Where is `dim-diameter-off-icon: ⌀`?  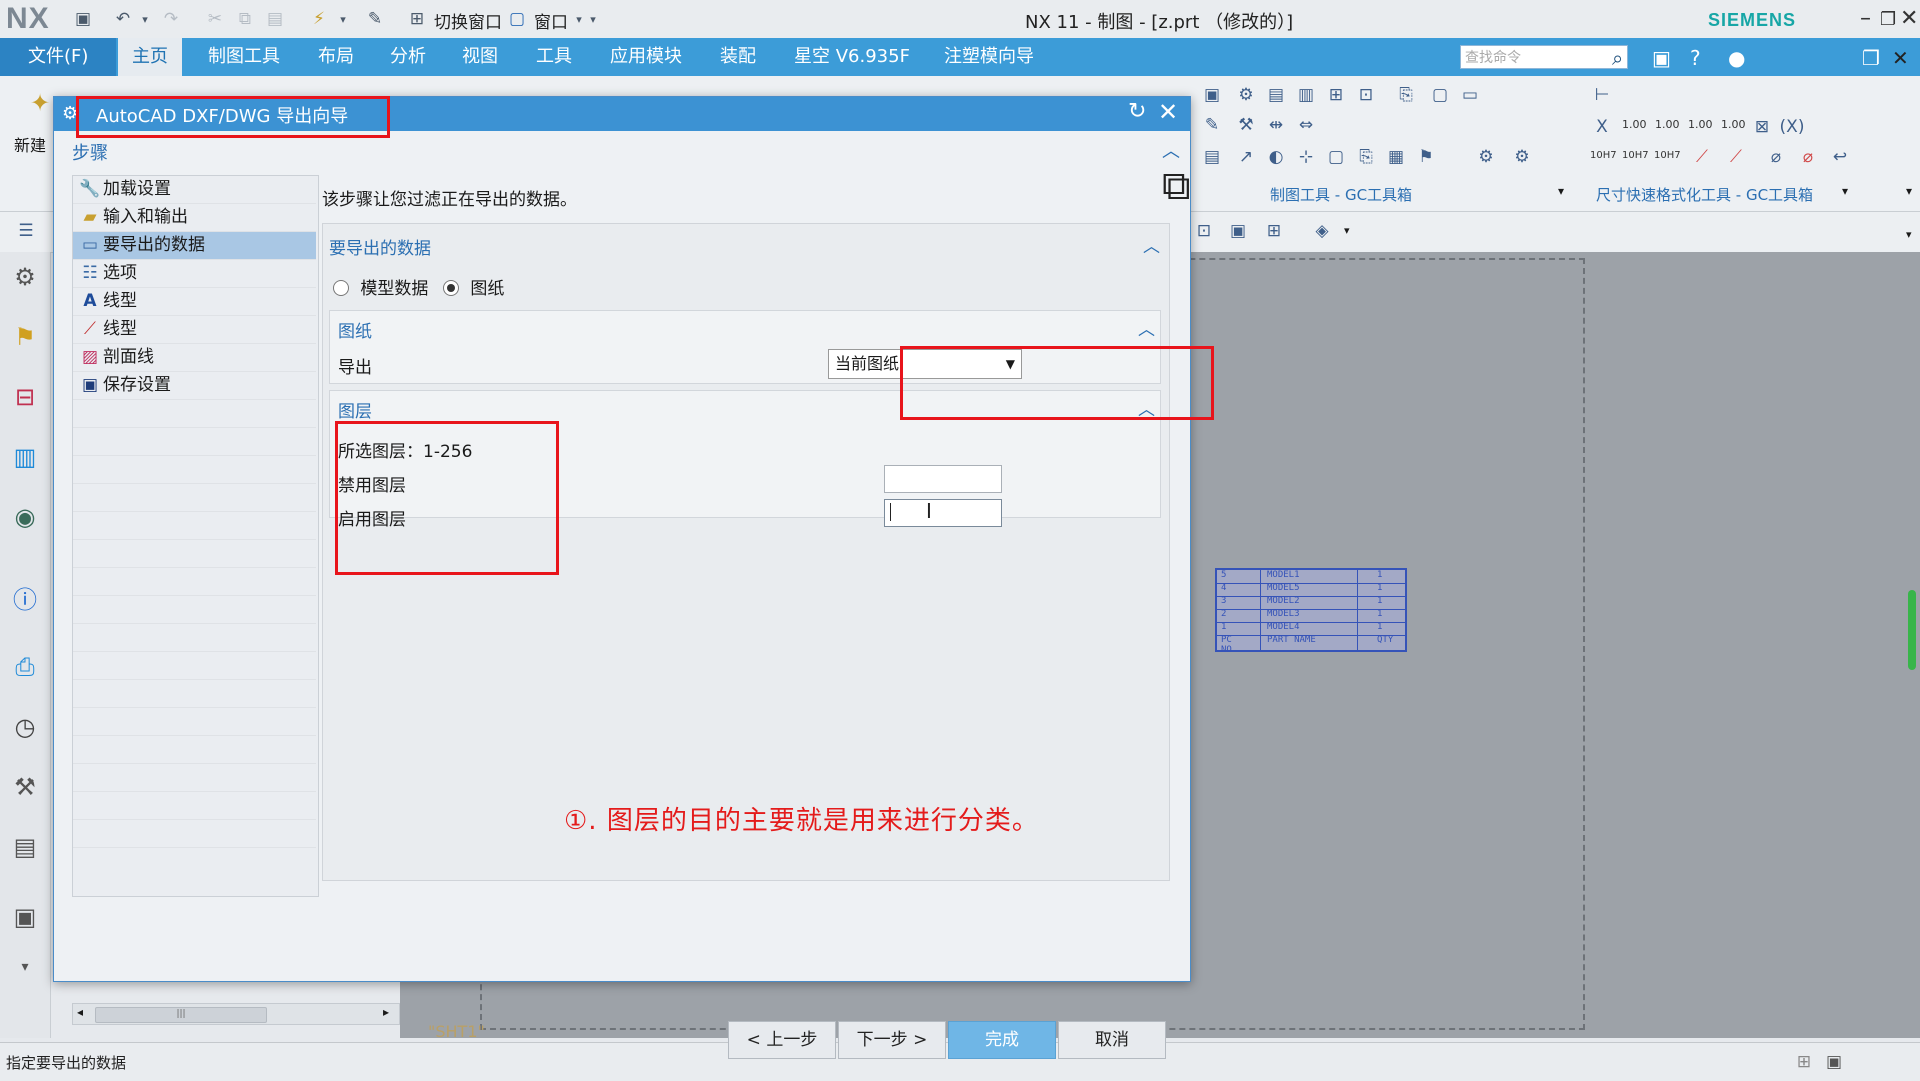
dim-diameter-off-icon: ⌀ is located at coordinates (1808, 157).